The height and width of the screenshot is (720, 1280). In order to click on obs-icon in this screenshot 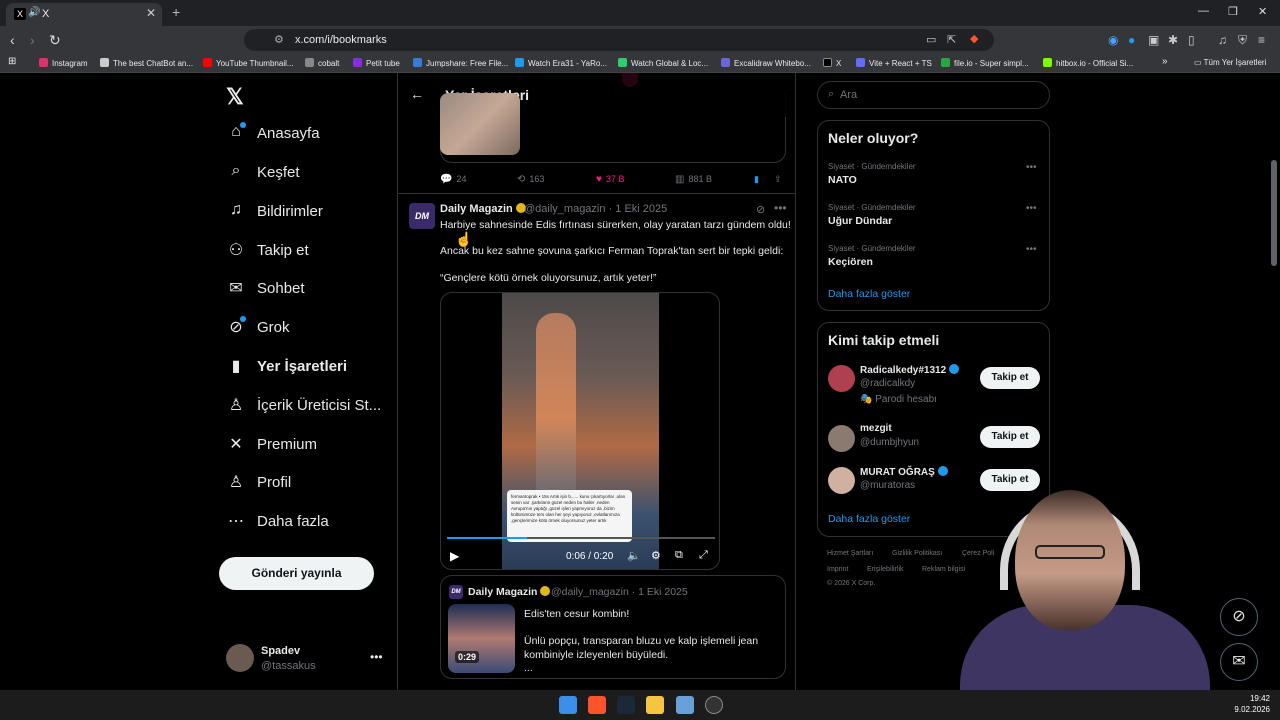, I will do `click(714, 705)`.